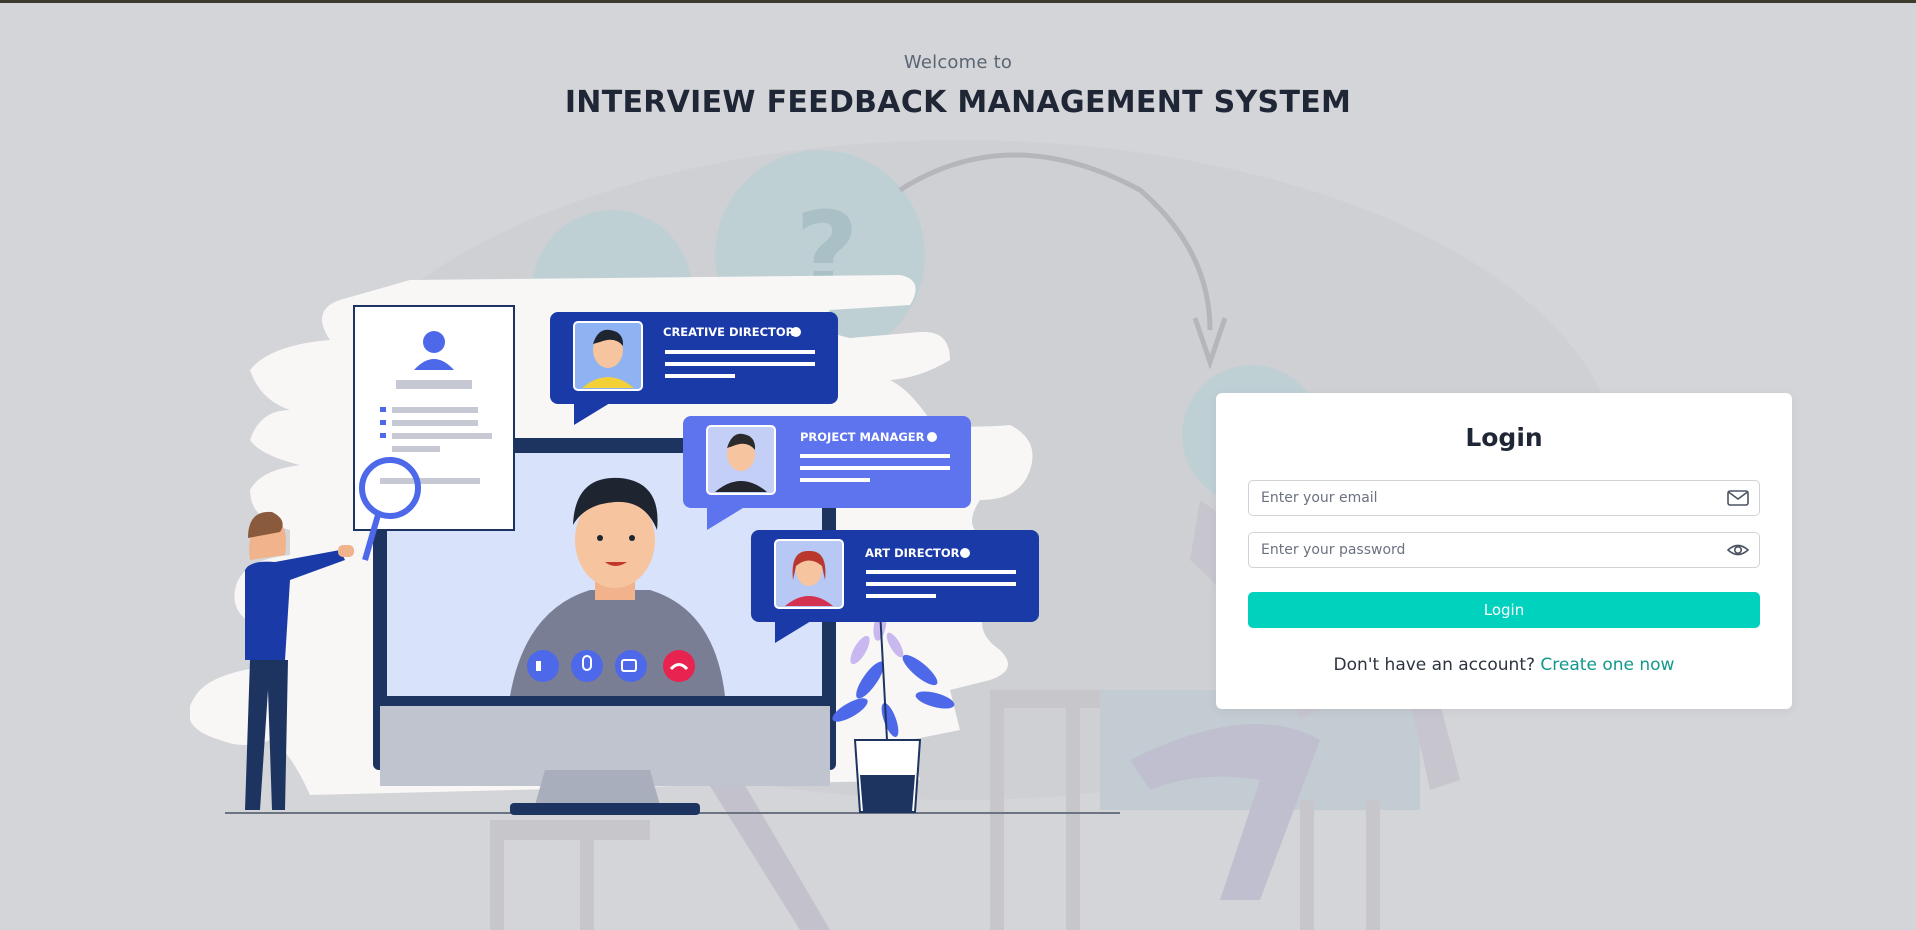 Image resolution: width=1916 pixels, height=930 pixels. I want to click on page-title: INTERVIEW FEEDBACK MANAGEMENT SYSTEM, so click(958, 102).